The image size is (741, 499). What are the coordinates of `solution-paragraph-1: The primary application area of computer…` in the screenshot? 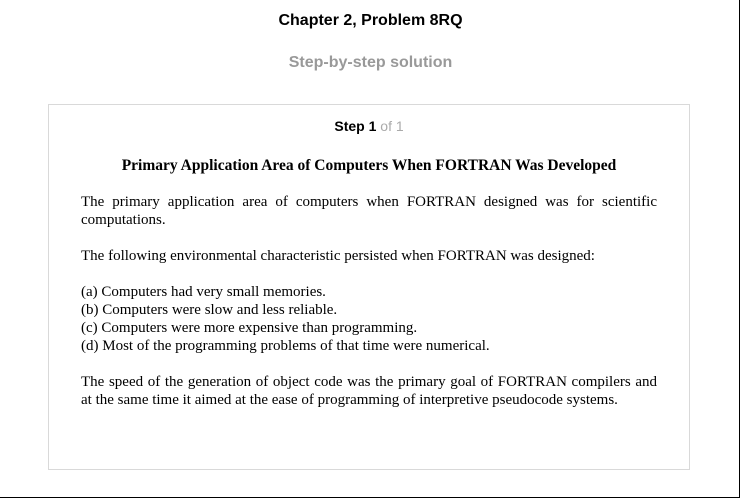 It's located at (369, 211).